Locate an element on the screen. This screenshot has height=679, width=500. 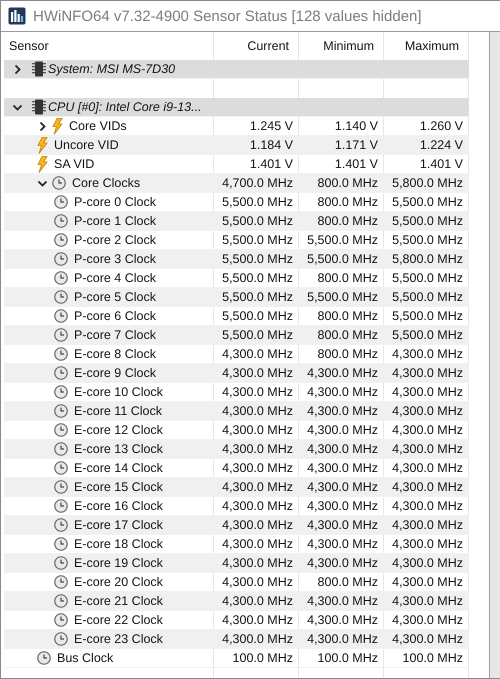
table-row: E-core 17 Clock 4,300.0 MHz 4,300.0 MHz 4,300.0 MHz is located at coordinates (236, 525).